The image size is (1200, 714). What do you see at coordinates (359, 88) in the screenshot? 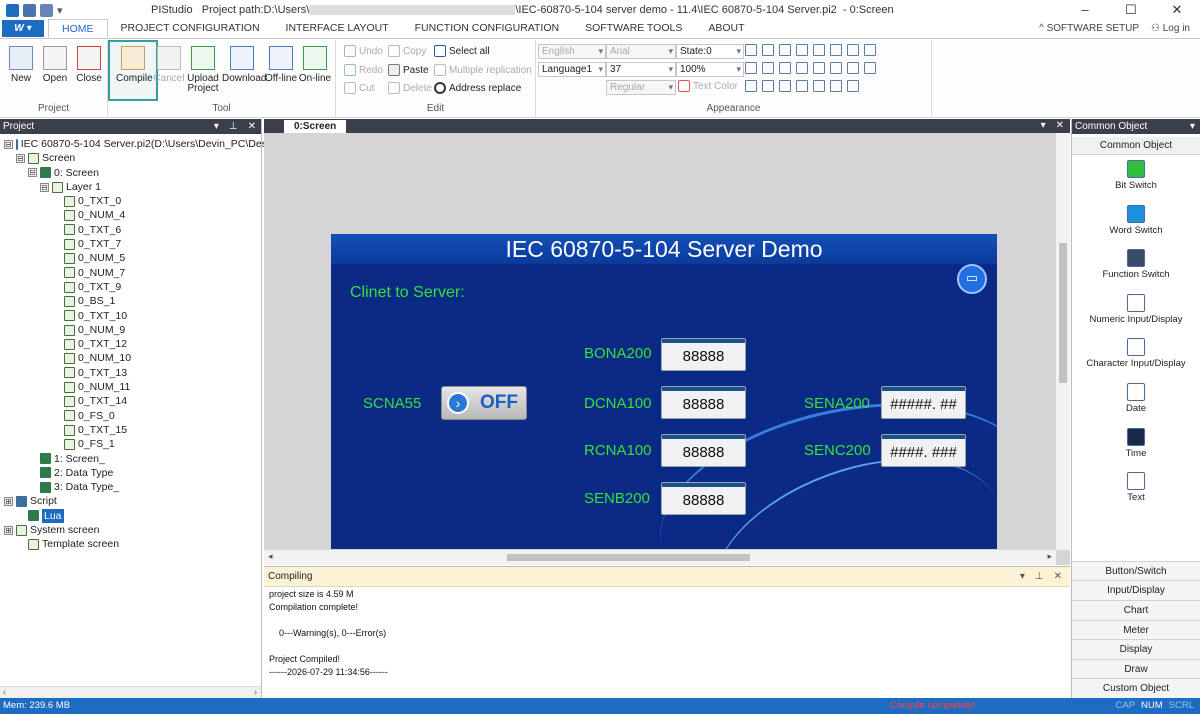
I see `cut-button: Cut` at bounding box center [359, 88].